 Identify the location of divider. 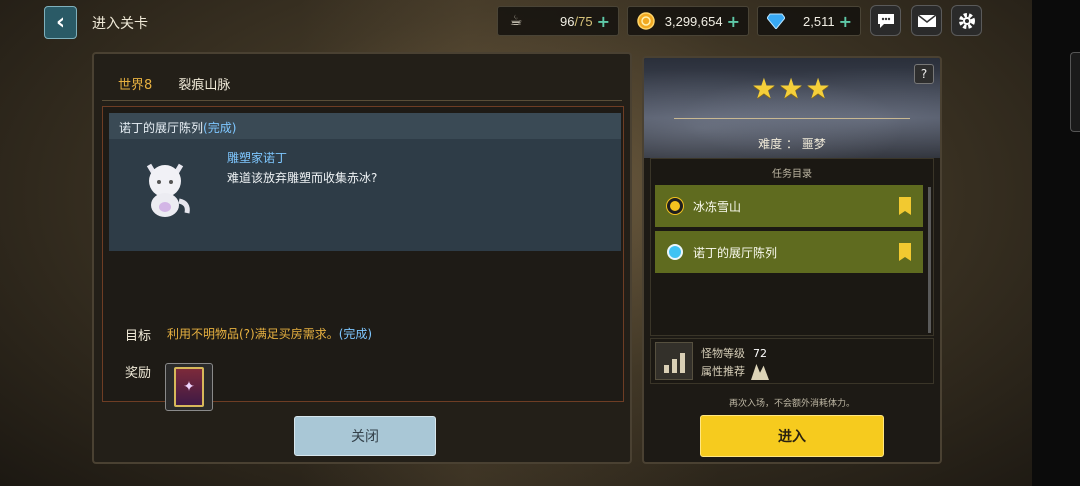
(362, 100).